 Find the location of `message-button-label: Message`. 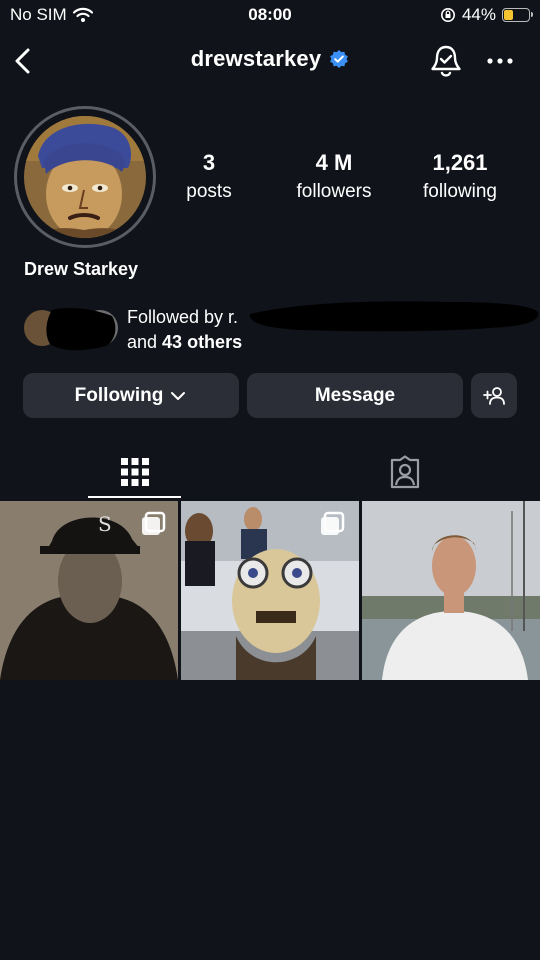

message-button-label: Message is located at coordinates (355, 395).